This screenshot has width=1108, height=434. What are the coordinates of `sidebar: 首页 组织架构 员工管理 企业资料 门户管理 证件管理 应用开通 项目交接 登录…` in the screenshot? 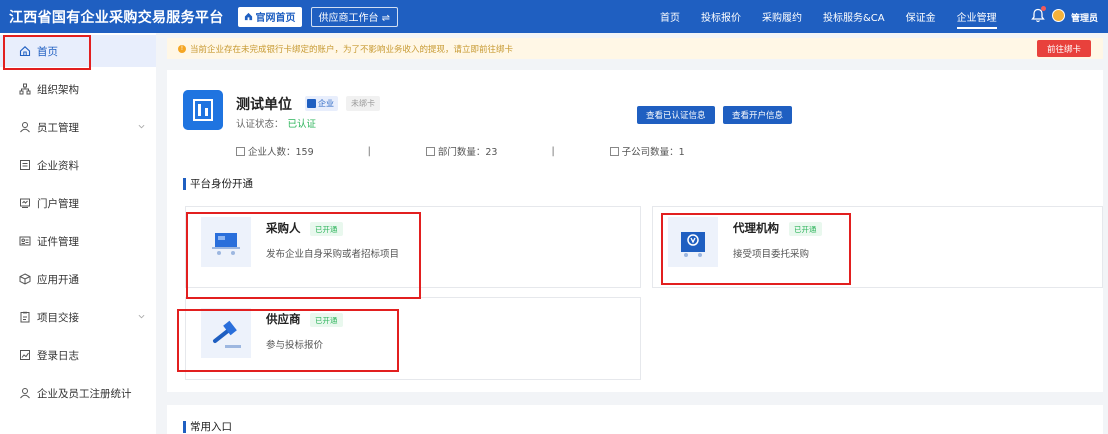 It's located at (78, 233).